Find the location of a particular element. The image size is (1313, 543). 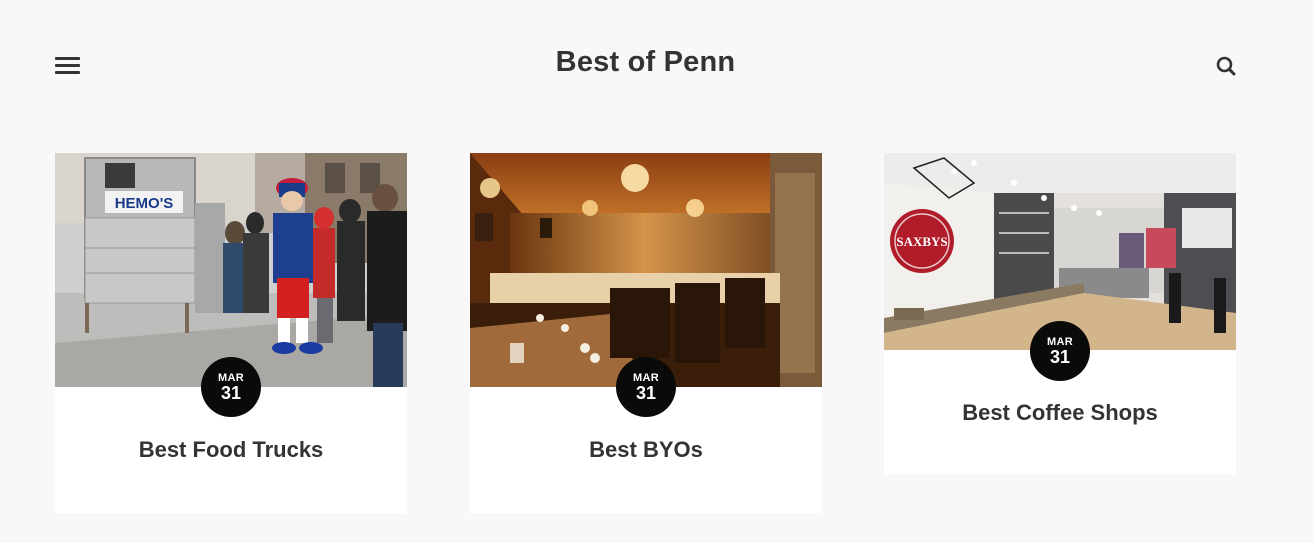

restaurant-photo is located at coordinates (646, 270).